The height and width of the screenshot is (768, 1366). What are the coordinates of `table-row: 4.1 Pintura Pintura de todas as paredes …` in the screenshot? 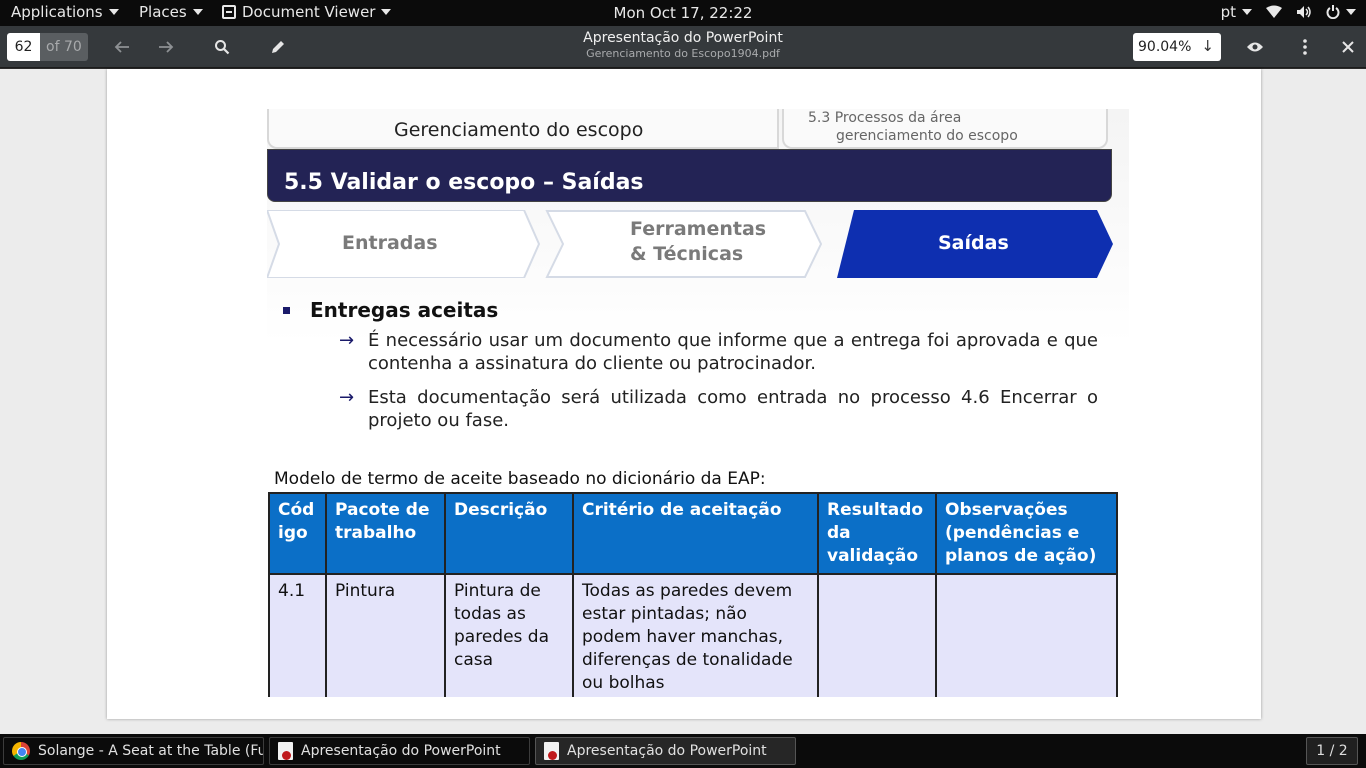 It's located at (693, 635).